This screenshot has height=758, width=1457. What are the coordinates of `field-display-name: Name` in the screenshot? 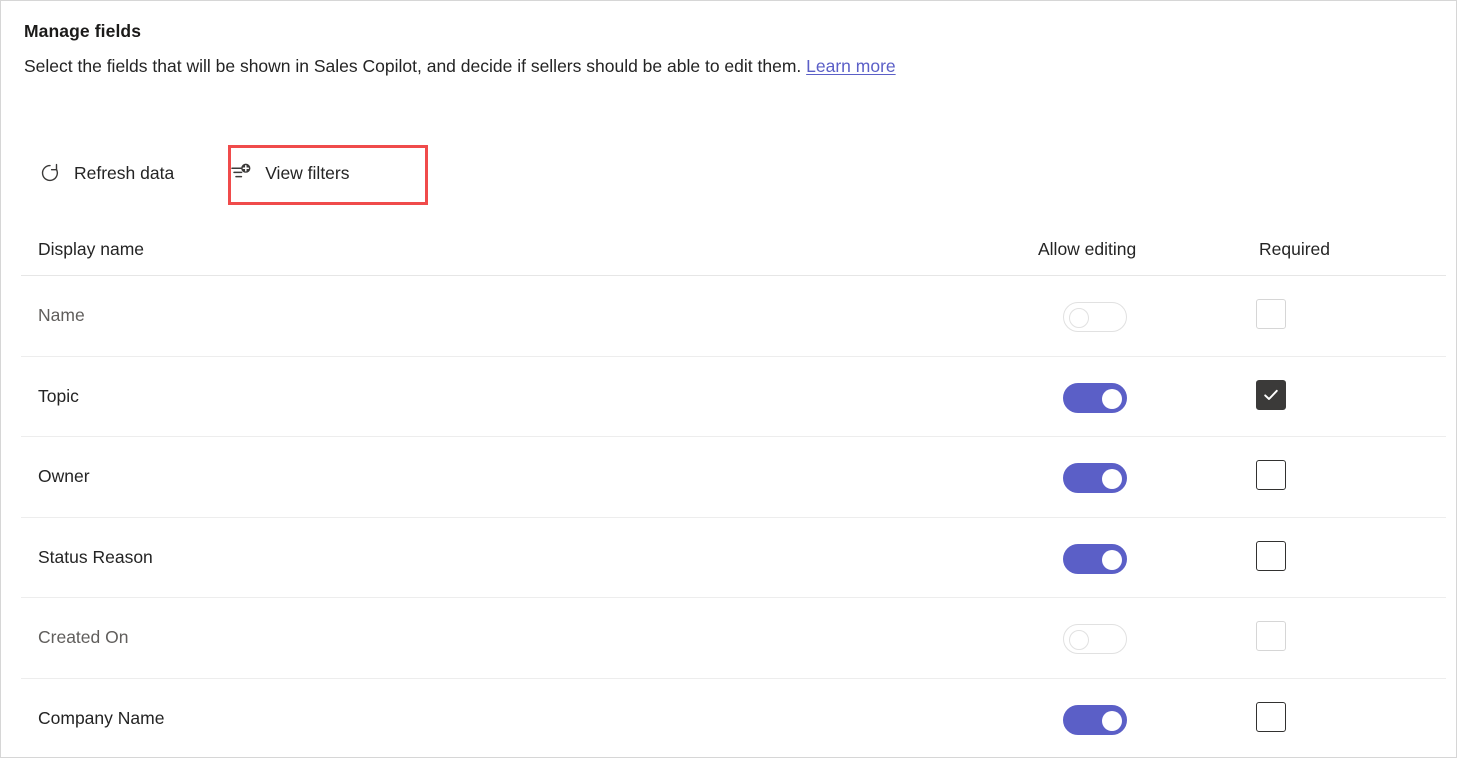 It's located at (61, 315).